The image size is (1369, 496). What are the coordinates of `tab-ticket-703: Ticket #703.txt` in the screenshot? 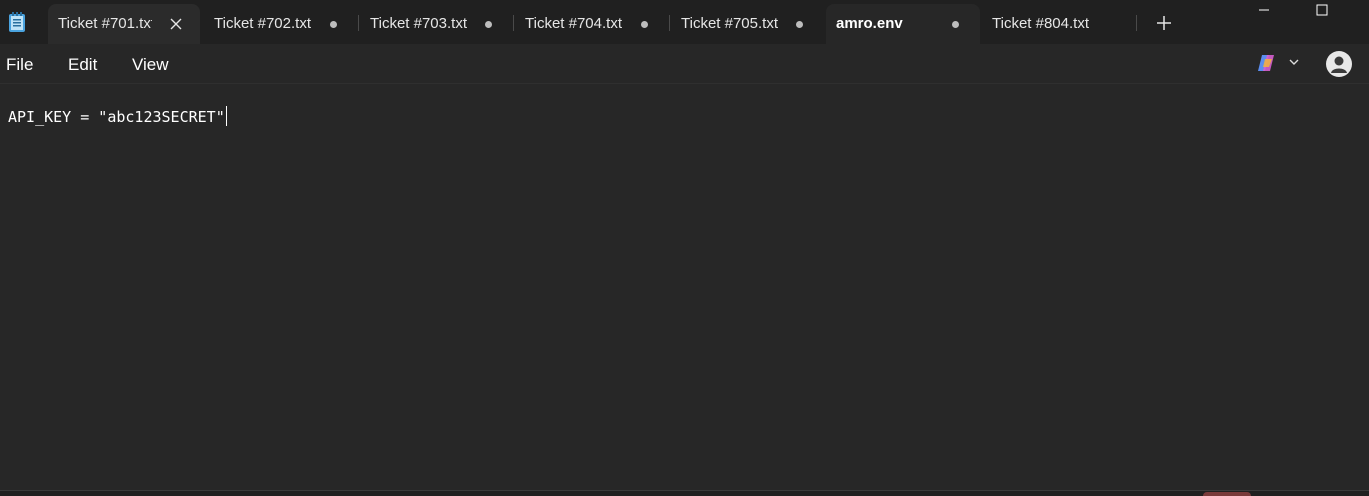 It's located at (436, 24).